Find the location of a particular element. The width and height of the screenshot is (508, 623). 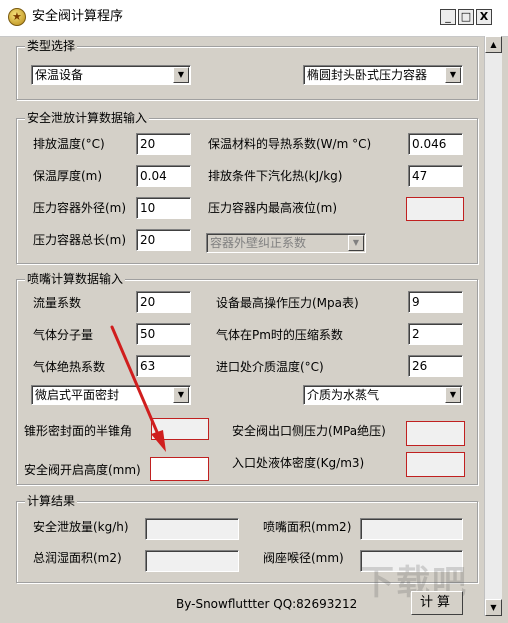

relief-capacity-label: 安全泄放量(kg/h) is located at coordinates (81, 527).